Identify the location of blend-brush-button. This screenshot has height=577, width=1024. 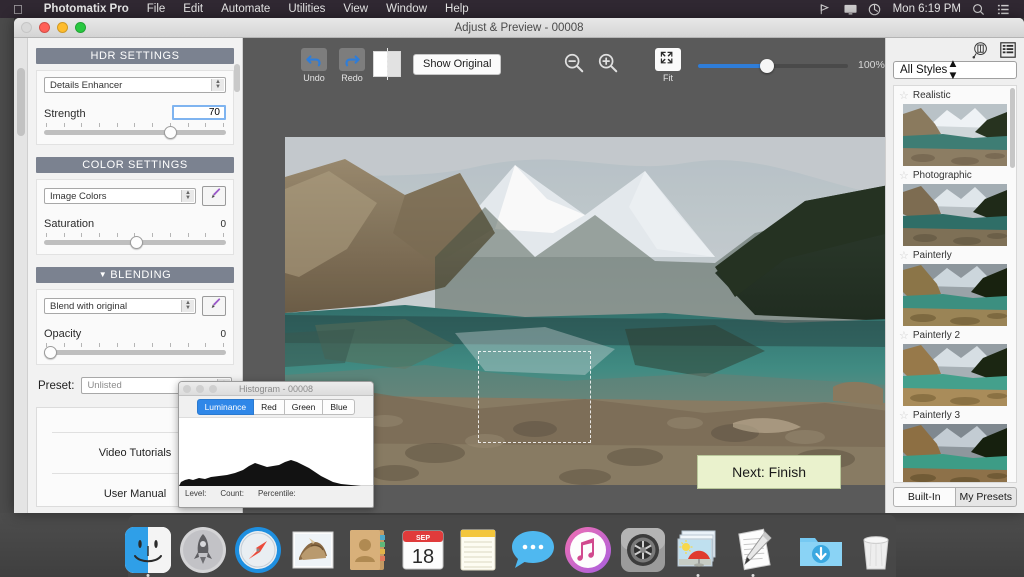
(214, 306).